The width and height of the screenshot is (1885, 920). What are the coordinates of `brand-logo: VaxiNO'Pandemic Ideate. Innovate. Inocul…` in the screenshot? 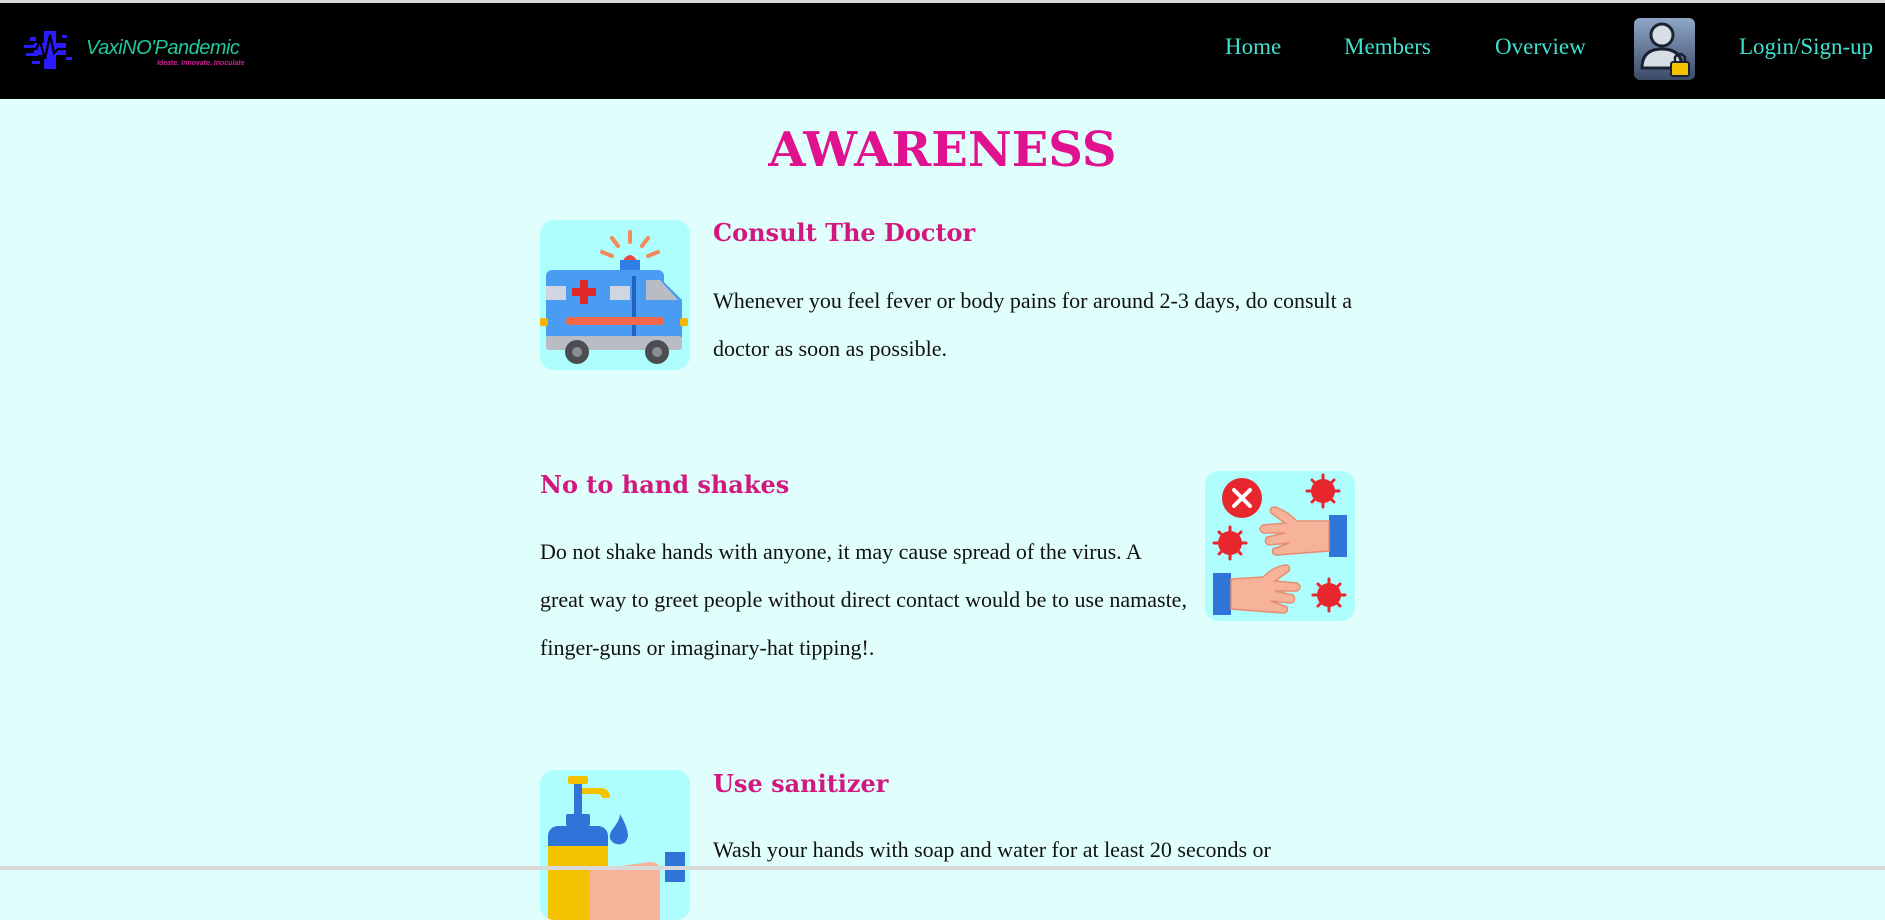 It's located at (144, 50).